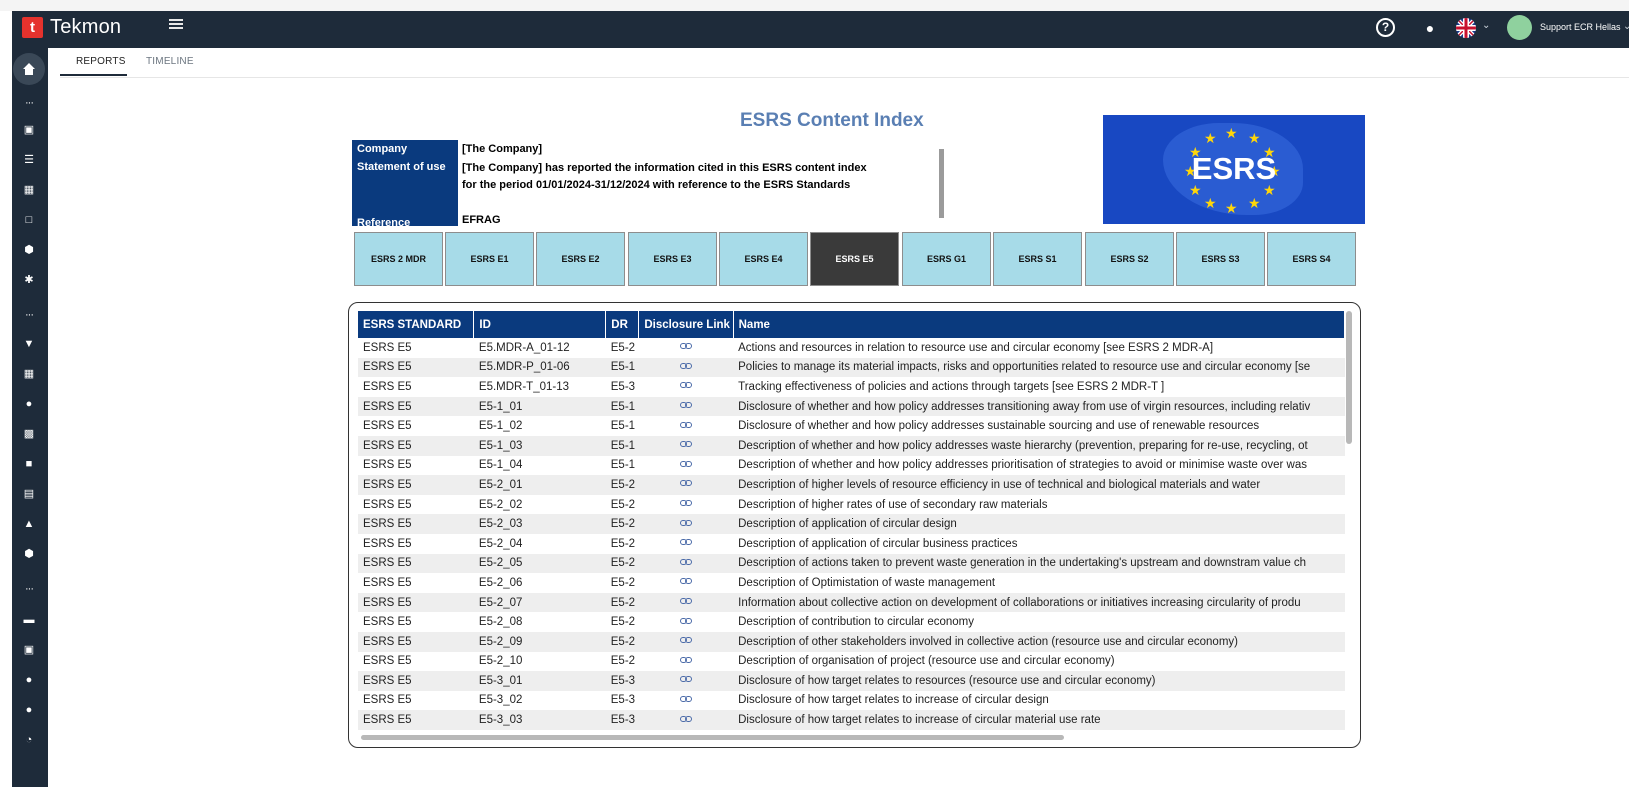 The height and width of the screenshot is (787, 1629). What do you see at coordinates (712, 737) in the screenshot?
I see `table-horizontal-scrollbar` at bounding box center [712, 737].